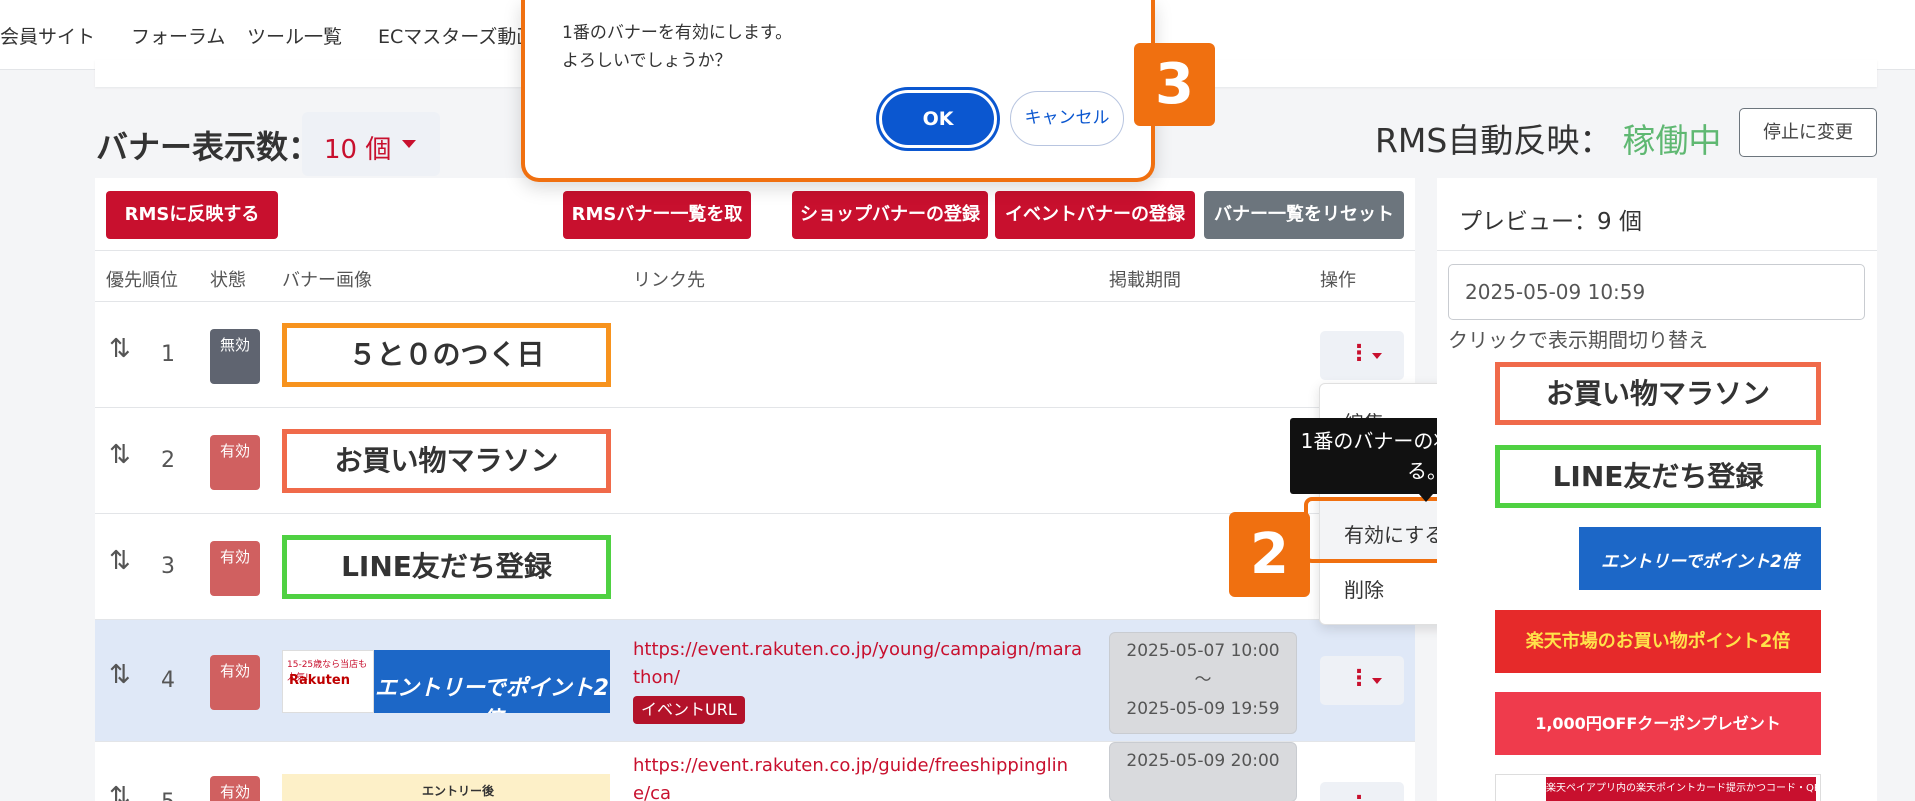 This screenshot has height=801, width=1915. What do you see at coordinates (1203, 761) in the screenshot?
I see `period-start: 2025-05-09 20:00` at bounding box center [1203, 761].